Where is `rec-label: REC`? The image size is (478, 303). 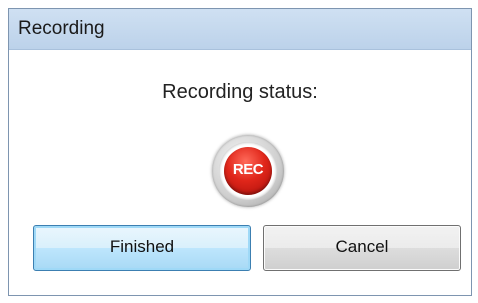
rec-label: REC is located at coordinates (248, 169).